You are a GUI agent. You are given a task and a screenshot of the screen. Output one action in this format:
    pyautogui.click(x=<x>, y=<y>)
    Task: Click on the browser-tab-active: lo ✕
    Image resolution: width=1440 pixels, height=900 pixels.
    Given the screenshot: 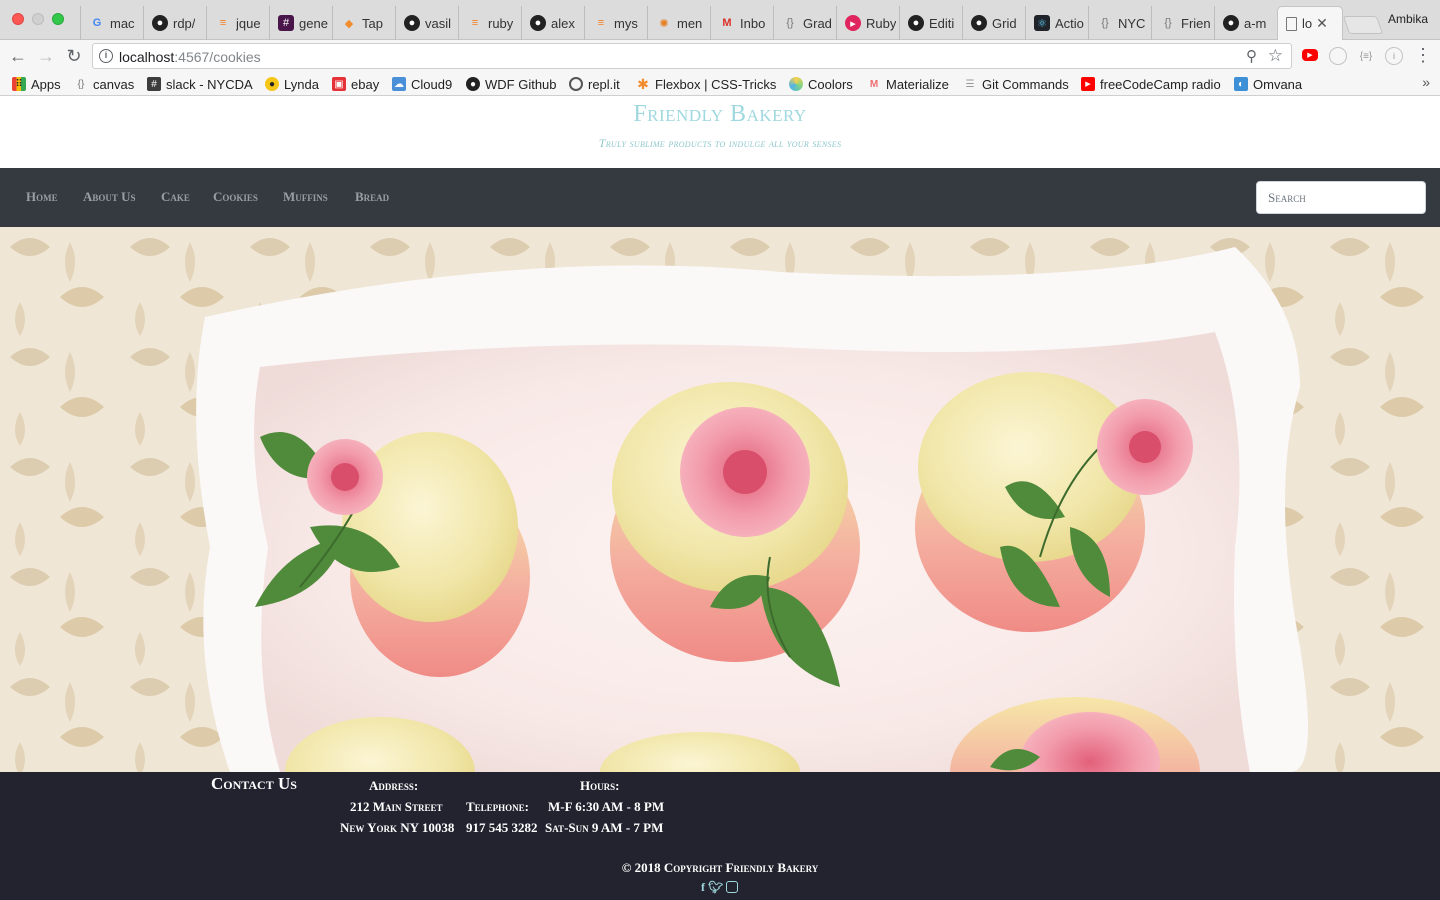 What is the action you would take?
    pyautogui.click(x=1310, y=23)
    